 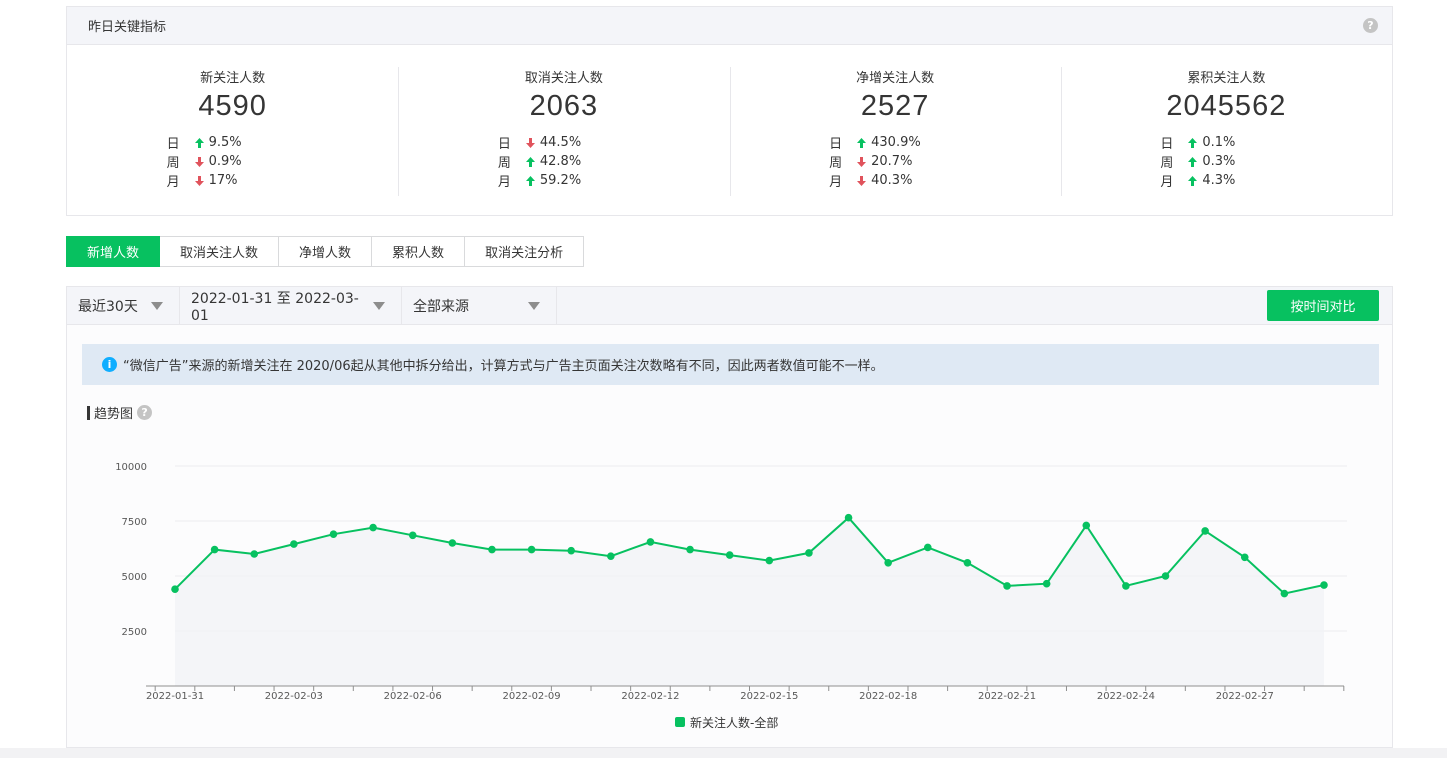 What do you see at coordinates (734, 722) in the screenshot?
I see `legend-label: 新关注人数-全部` at bounding box center [734, 722].